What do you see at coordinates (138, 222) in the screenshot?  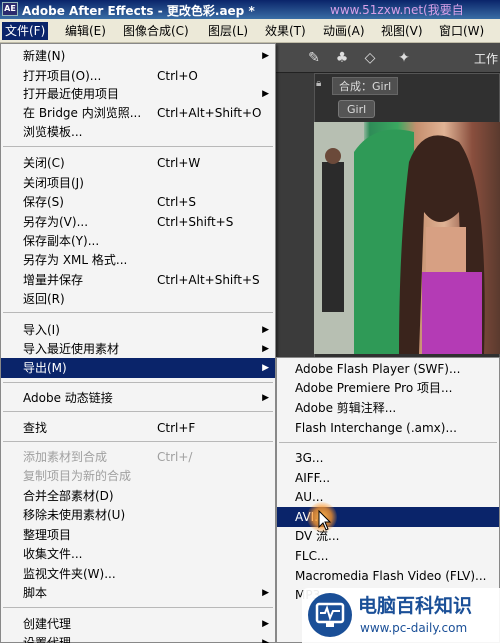 I see `menu-item-save-as: 另存为(V)... Ctrl+Shift+S` at bounding box center [138, 222].